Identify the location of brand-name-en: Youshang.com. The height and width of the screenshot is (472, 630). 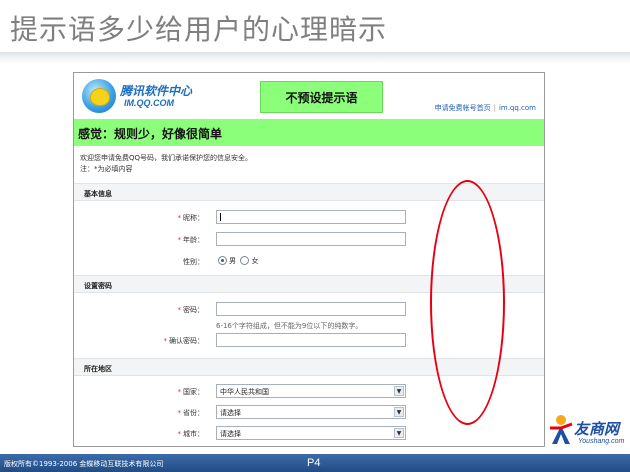
(601, 441).